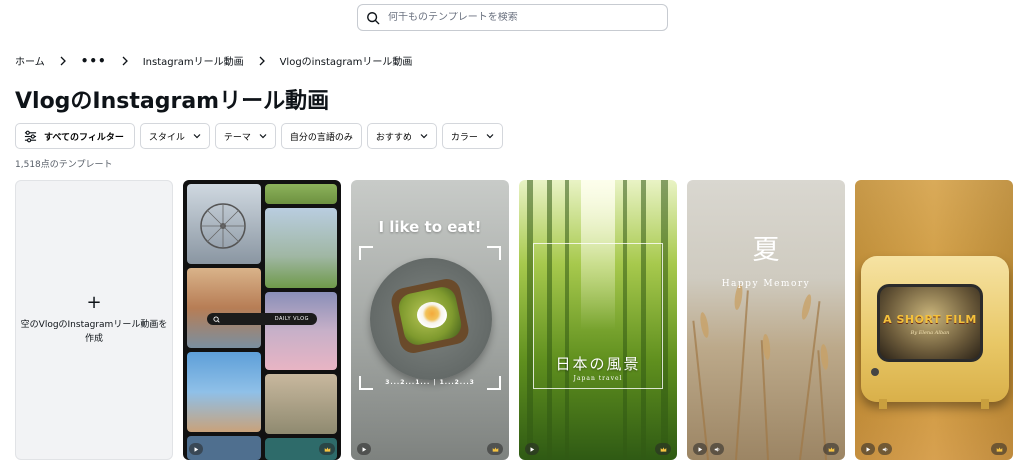 The image size is (1024, 466). What do you see at coordinates (172, 101) in the screenshot?
I see `page-title: VlogのInstagramリール動画` at bounding box center [172, 101].